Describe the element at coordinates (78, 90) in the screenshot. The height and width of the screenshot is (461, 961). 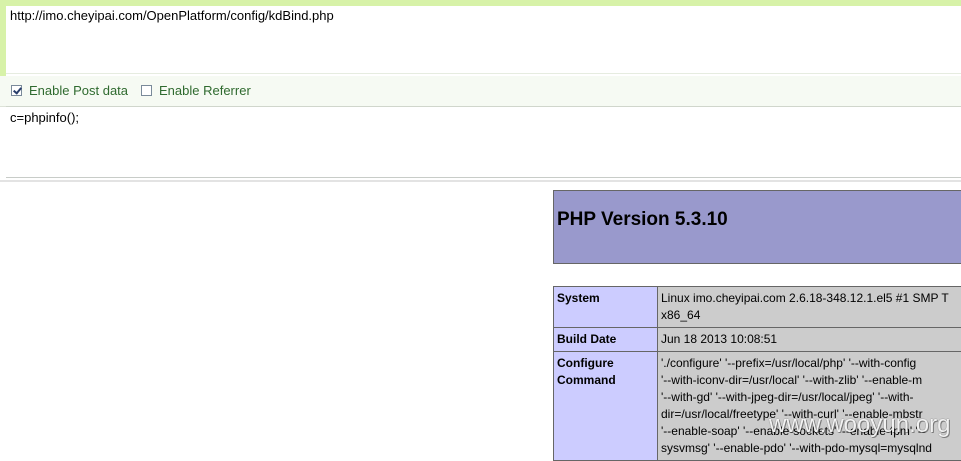
I see `enable-post-label: Enable Post data` at that location.